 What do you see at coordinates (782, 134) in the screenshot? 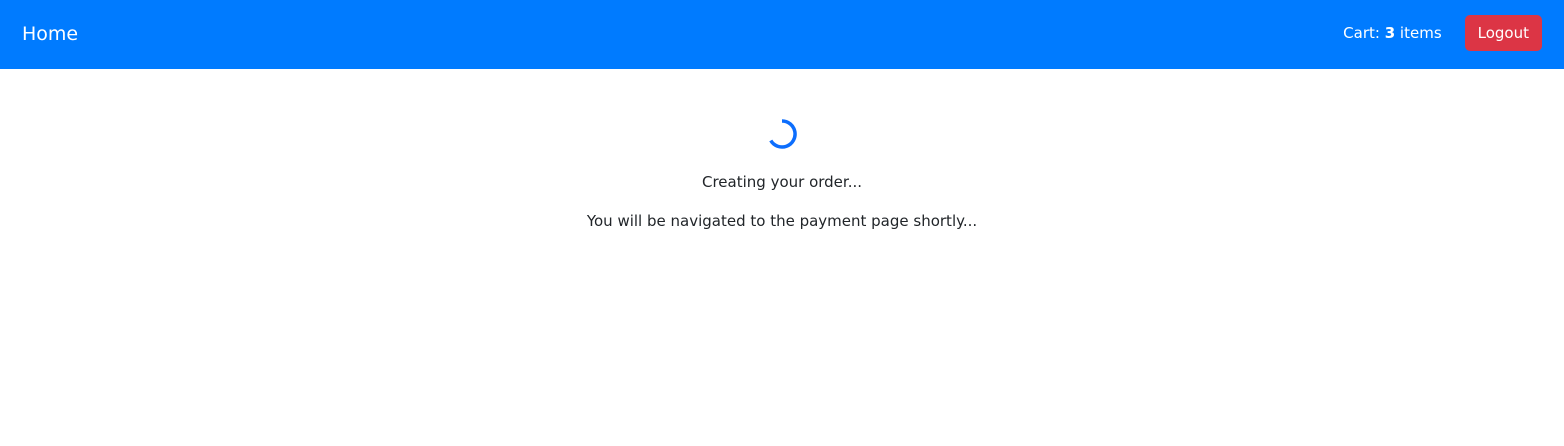
I see `loading-spinner-icon` at bounding box center [782, 134].